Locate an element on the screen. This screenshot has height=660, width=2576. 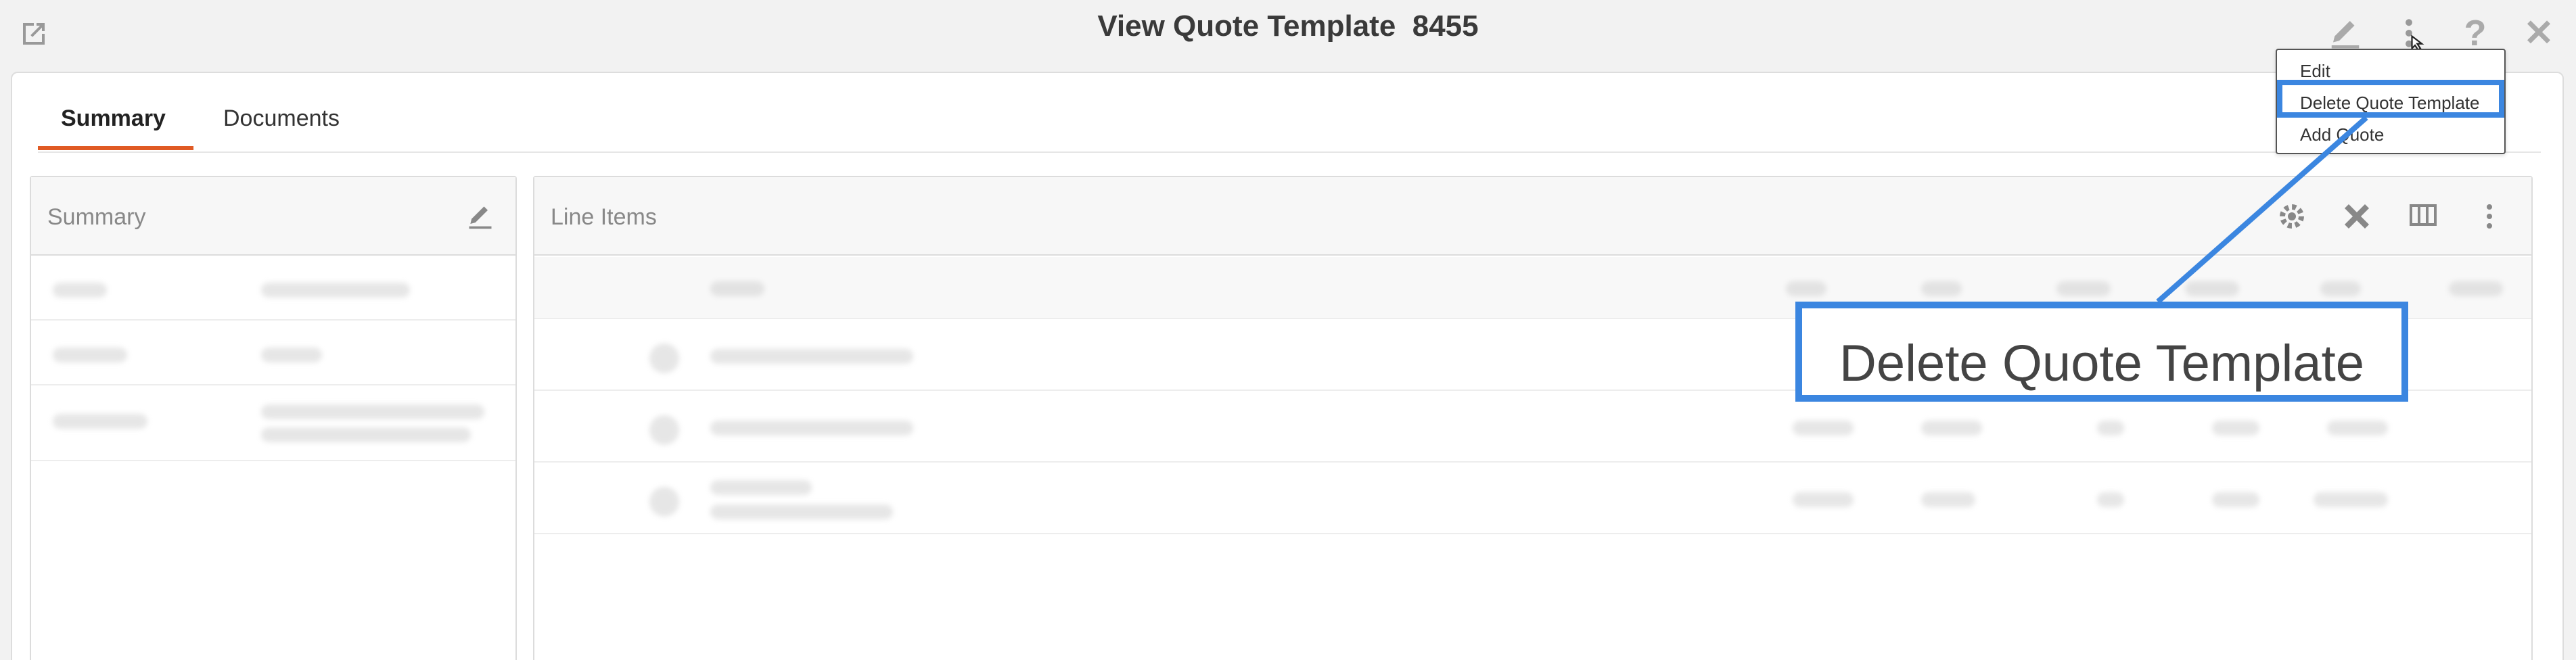
tab-documents: Documents is located at coordinates (281, 118).